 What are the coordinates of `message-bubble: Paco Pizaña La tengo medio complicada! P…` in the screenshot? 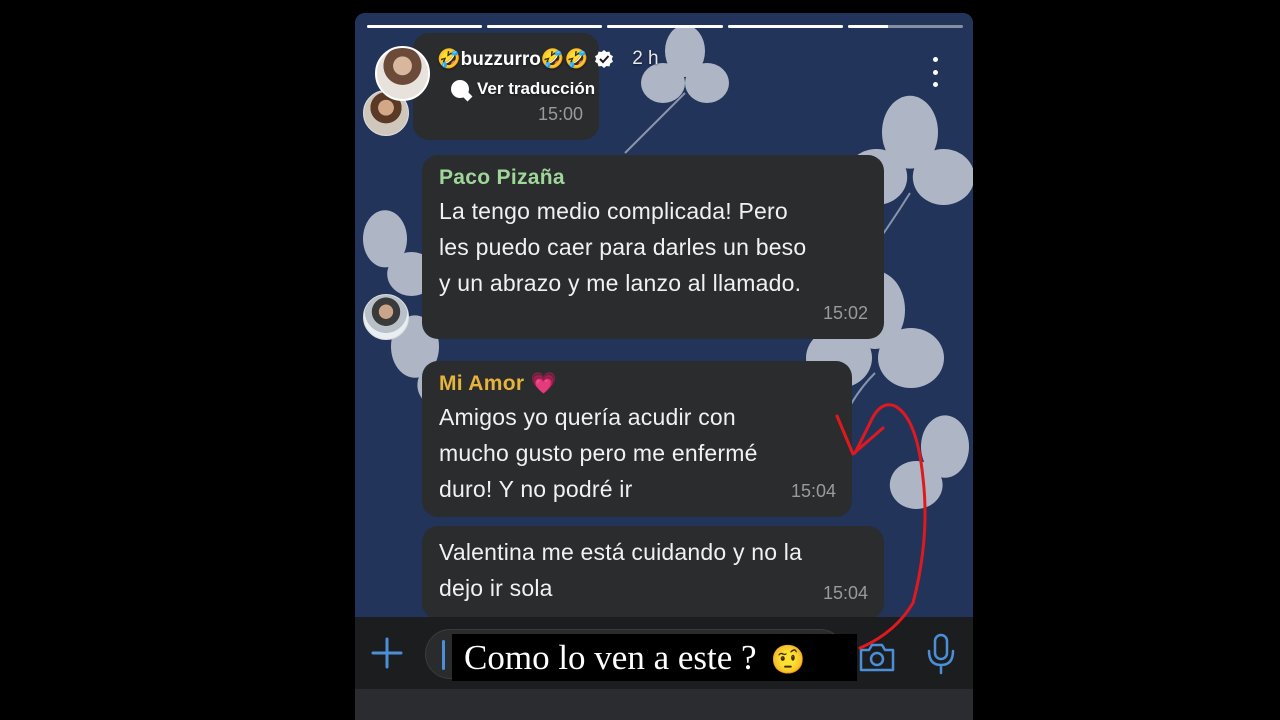 It's located at (653, 247).